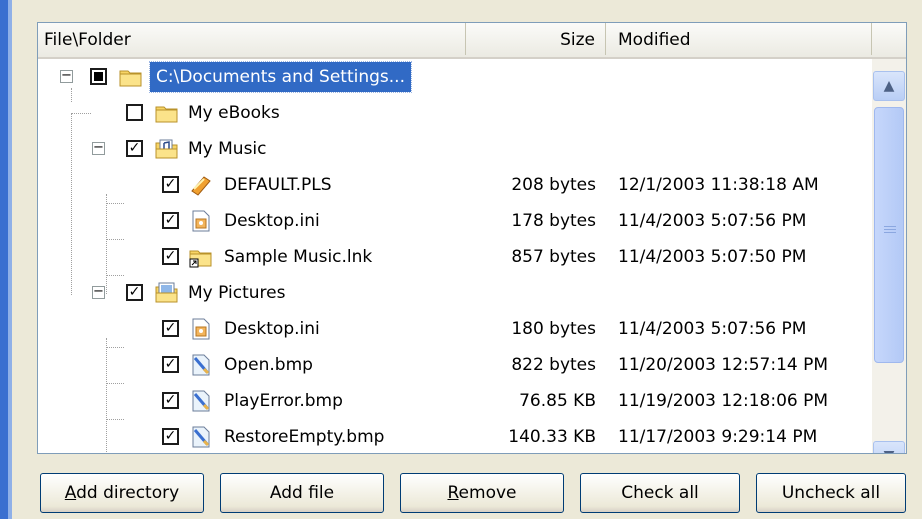  I want to click on column-header: File\Folder Size Modified, so click(472, 41).